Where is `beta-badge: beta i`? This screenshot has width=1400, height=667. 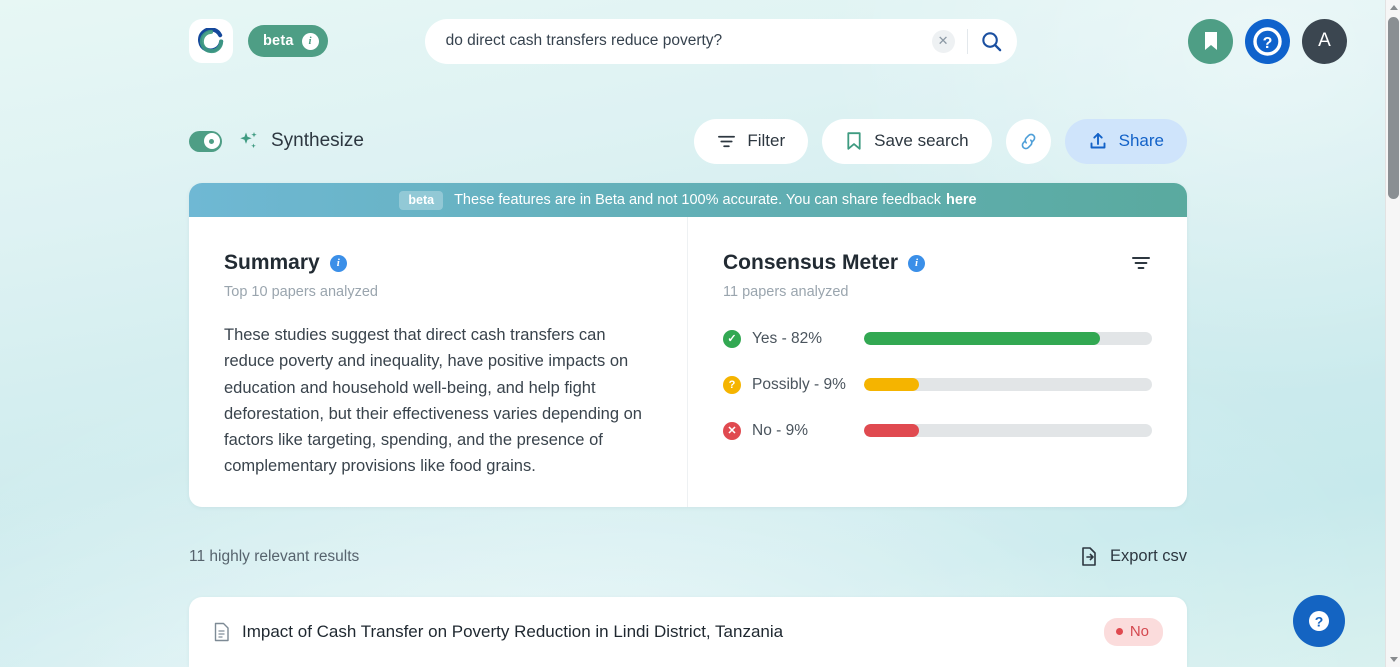
beta-badge: beta i is located at coordinates (288, 41).